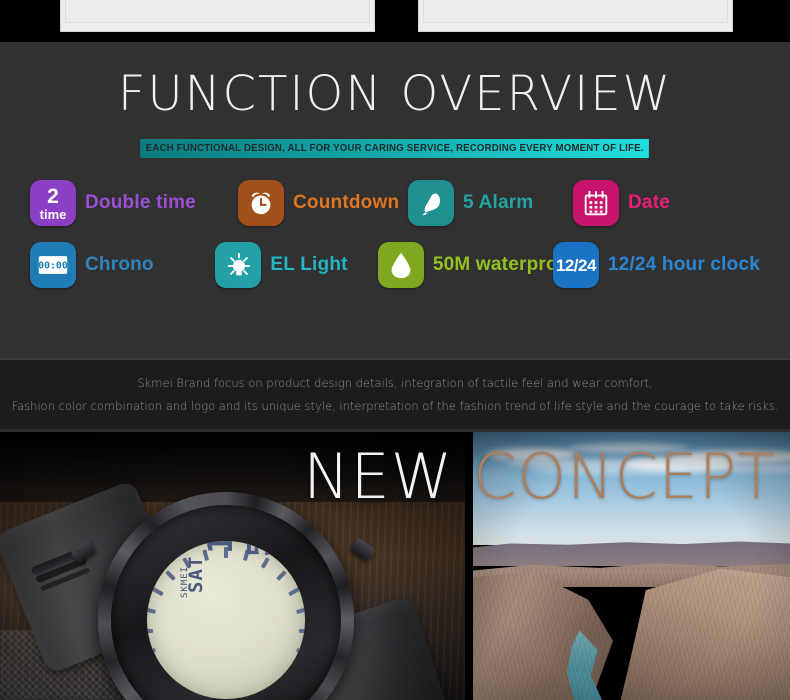 This screenshot has height=700, width=790. I want to click on twelve-24-icon: 12/24, so click(575, 265).